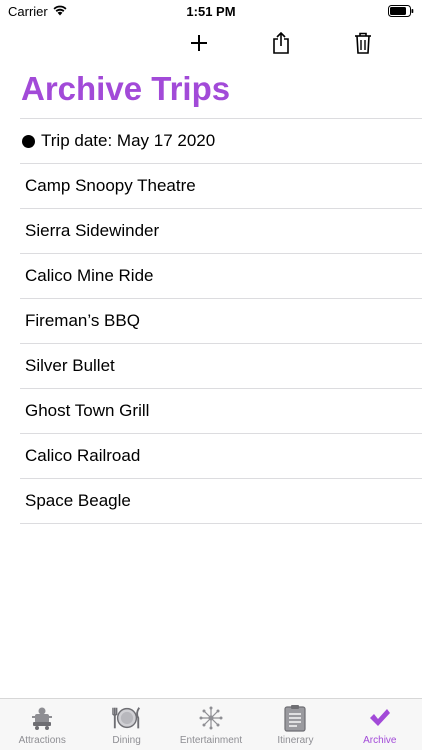  I want to click on checkmark-icon, so click(379, 717).